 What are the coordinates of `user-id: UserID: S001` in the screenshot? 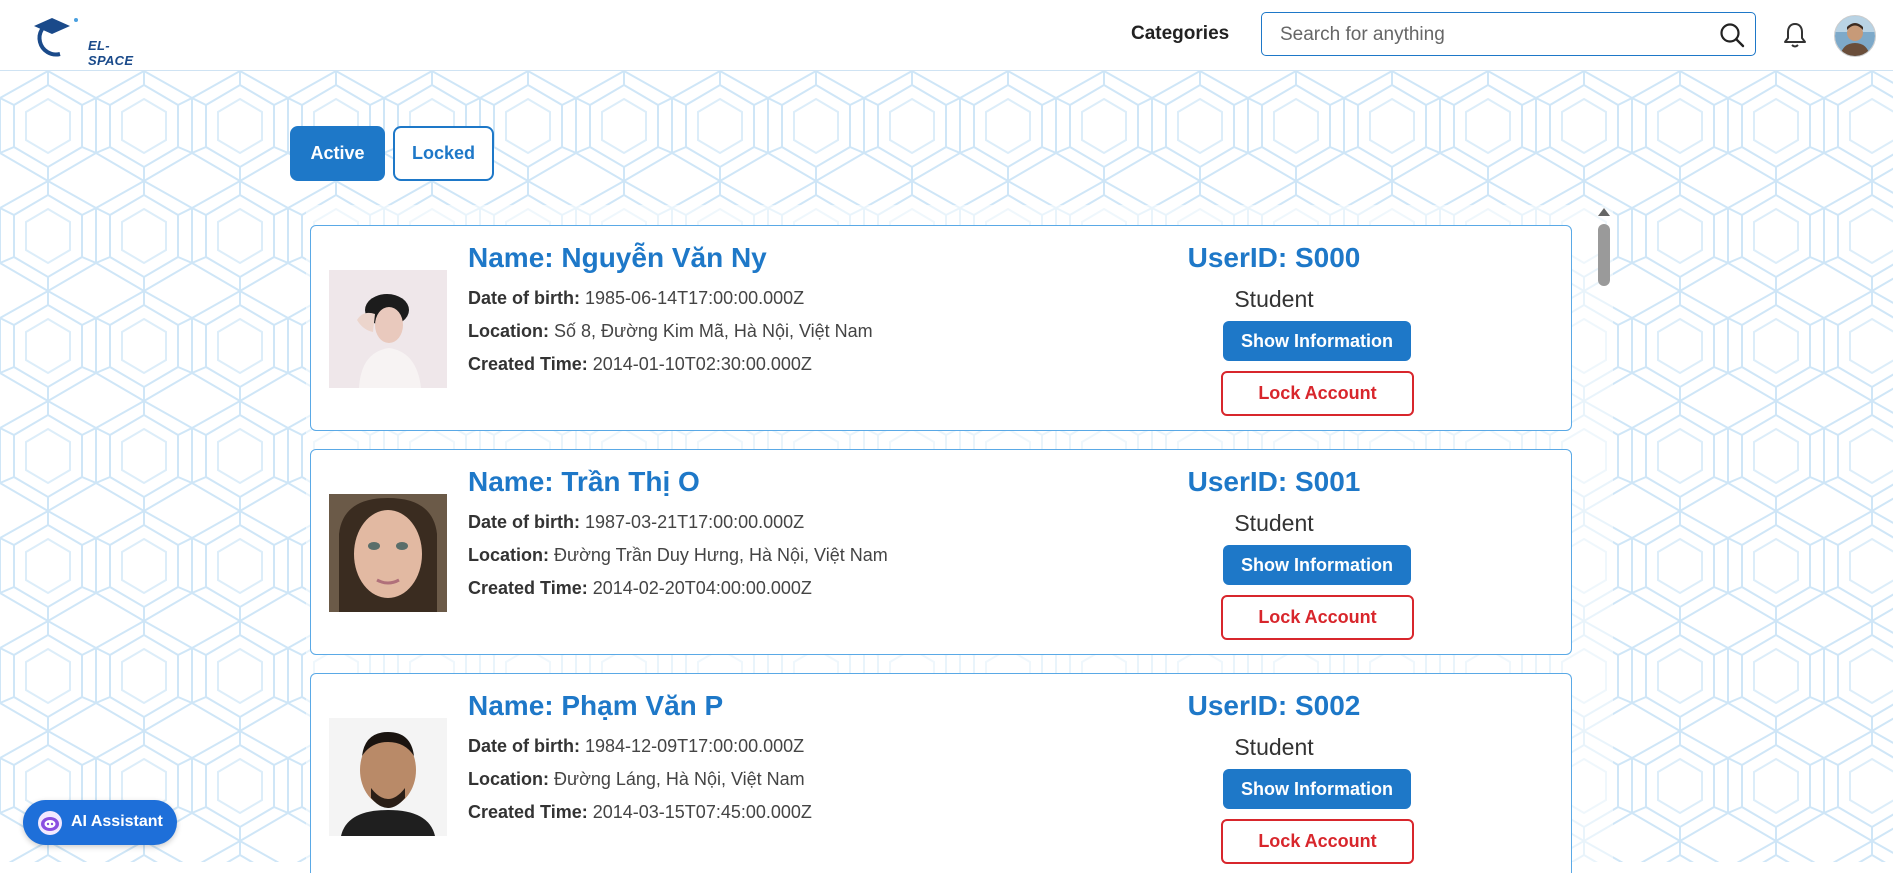 It's located at (1274, 481).